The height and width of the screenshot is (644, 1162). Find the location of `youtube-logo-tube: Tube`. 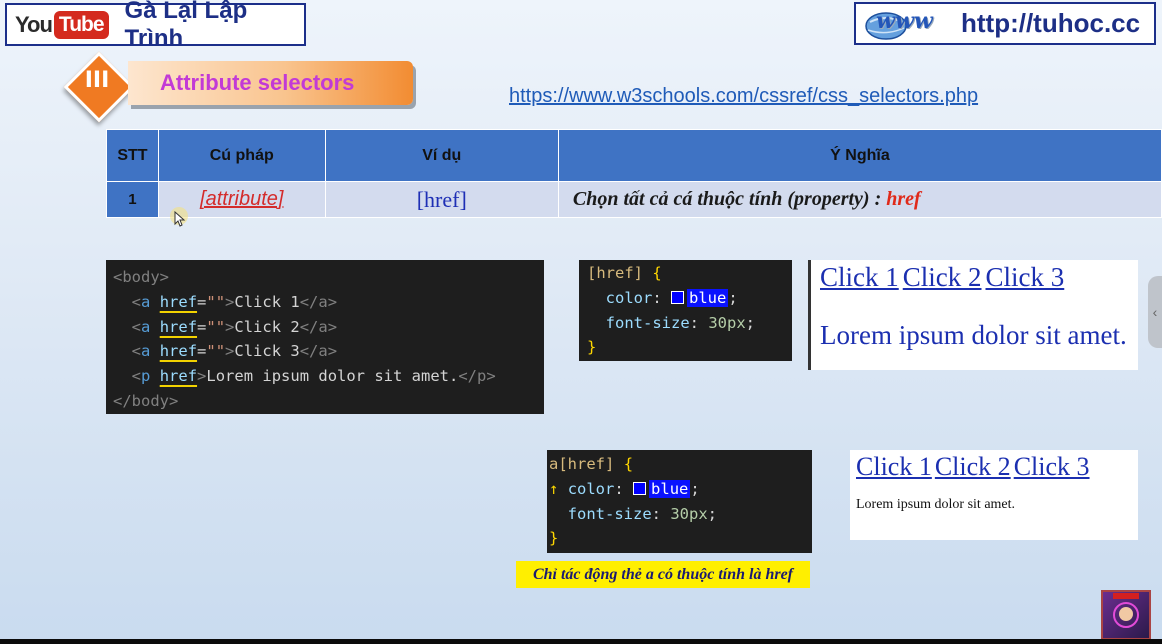

youtube-logo-tube: Tube is located at coordinates (81, 24).